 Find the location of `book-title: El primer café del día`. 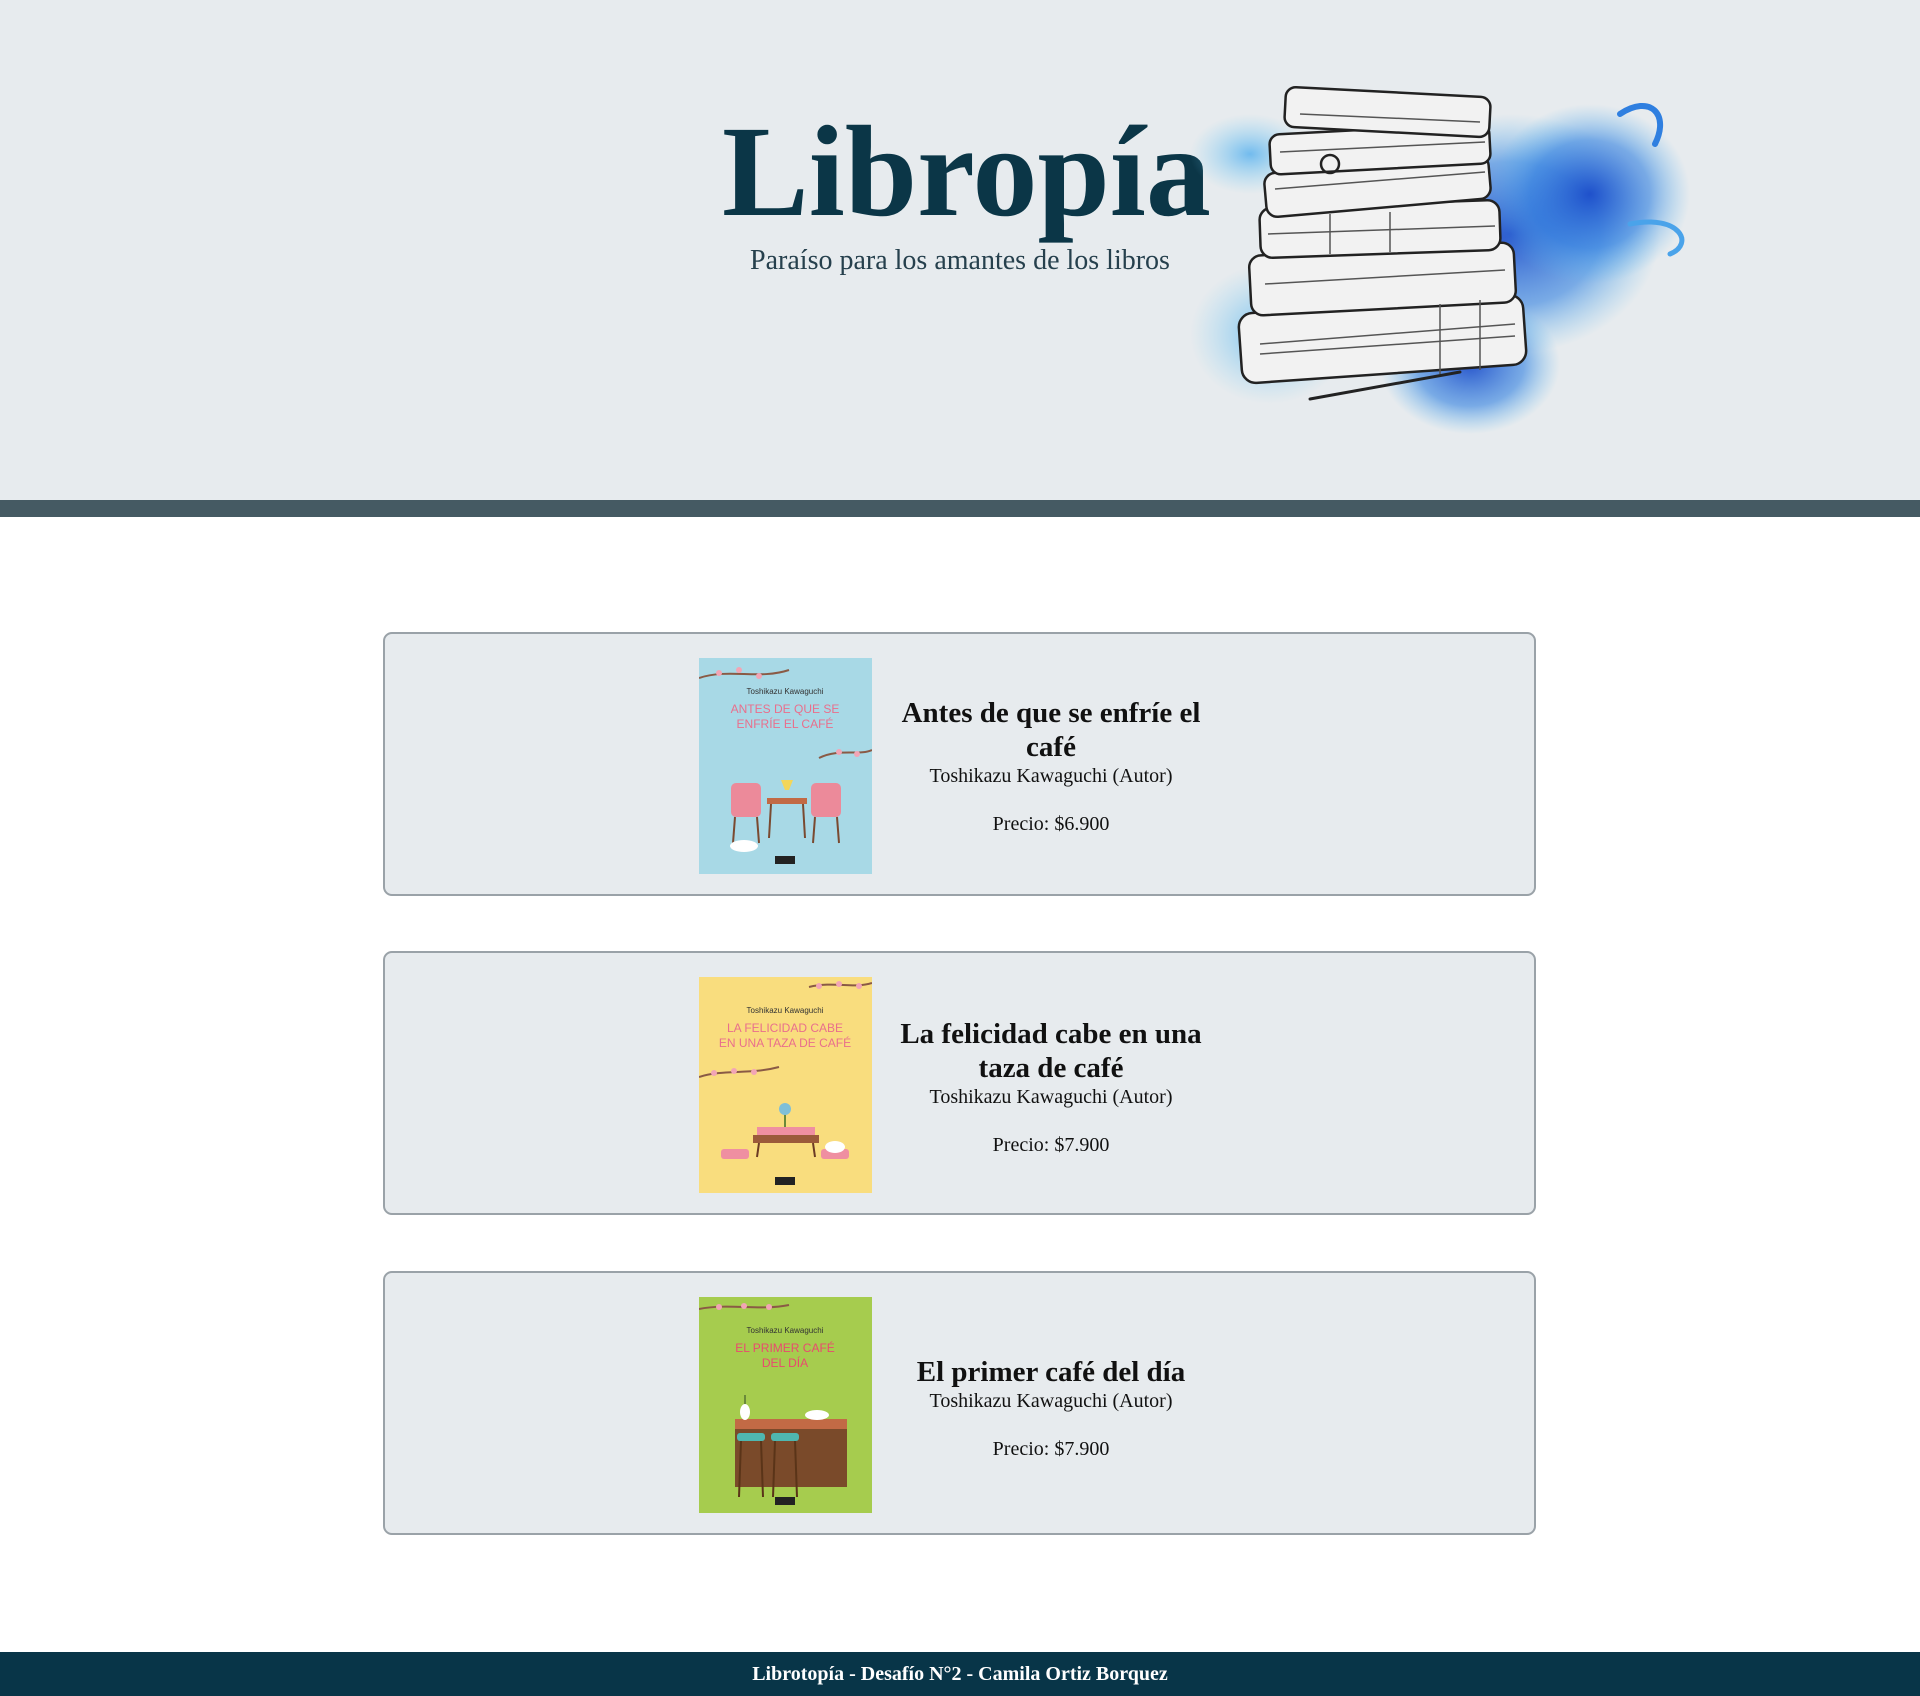

book-title: El primer café del día is located at coordinates (1051, 1372).